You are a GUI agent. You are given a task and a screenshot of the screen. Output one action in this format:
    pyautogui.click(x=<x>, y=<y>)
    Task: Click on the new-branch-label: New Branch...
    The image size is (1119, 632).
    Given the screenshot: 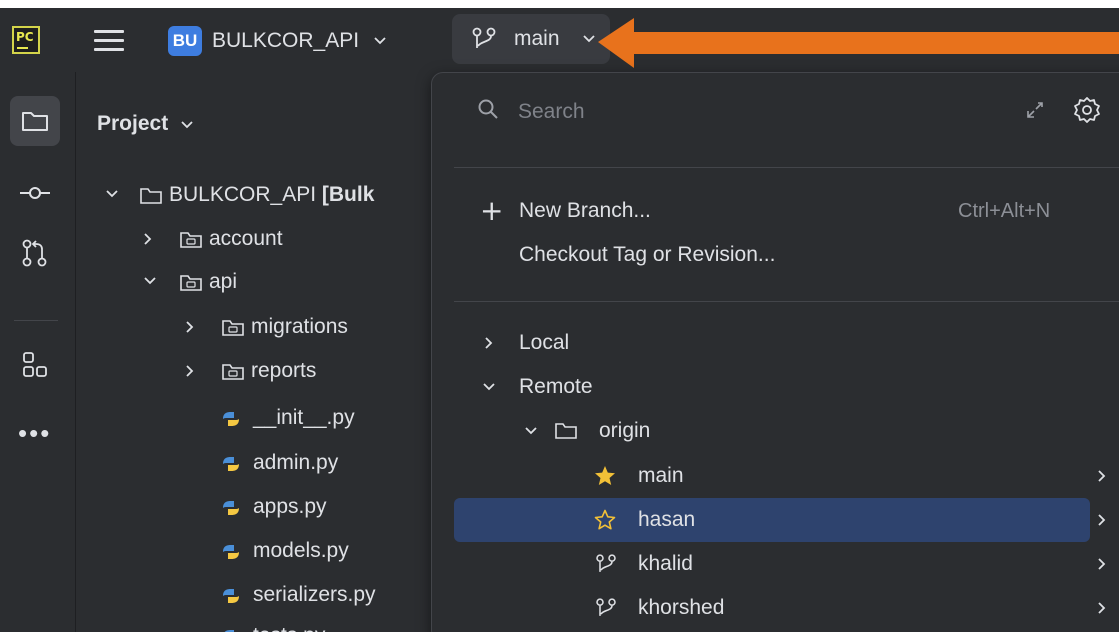 What is the action you would take?
    pyautogui.click(x=585, y=210)
    